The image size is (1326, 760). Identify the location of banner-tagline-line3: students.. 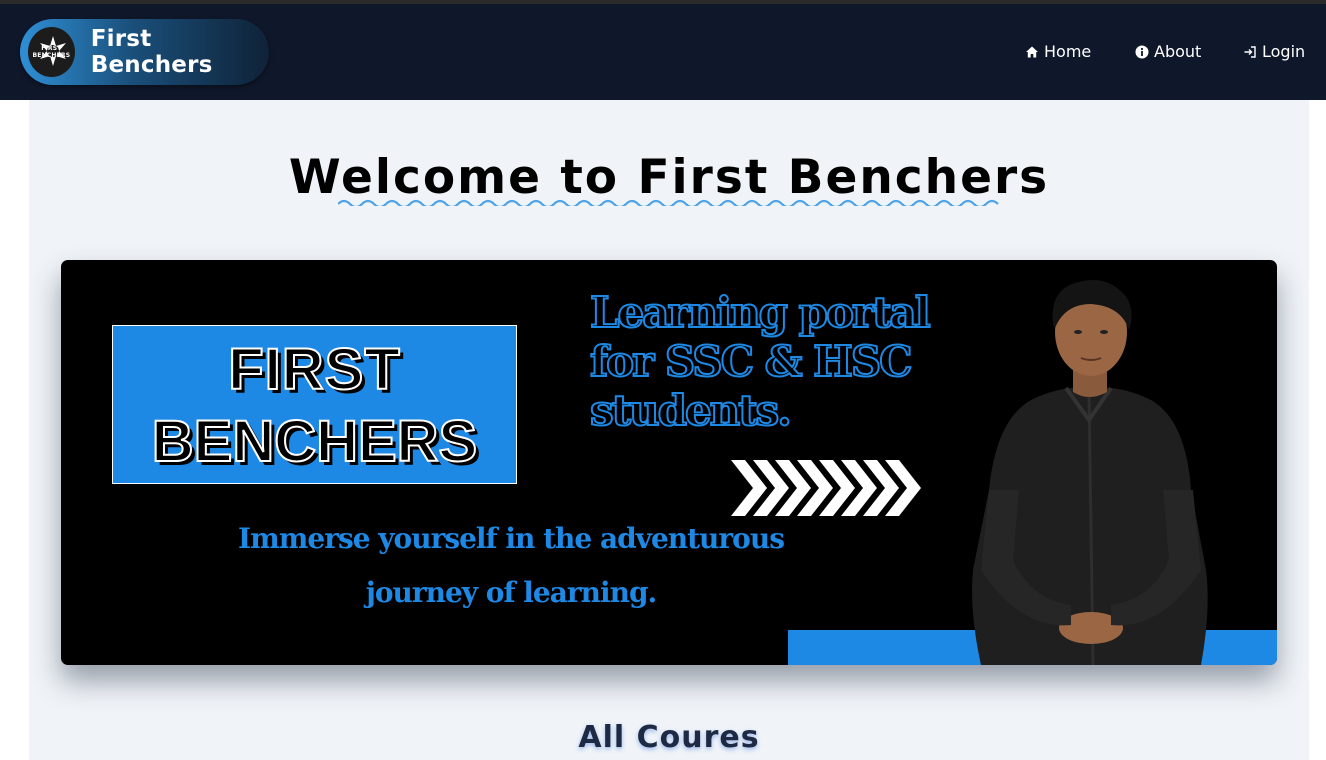
(691, 410).